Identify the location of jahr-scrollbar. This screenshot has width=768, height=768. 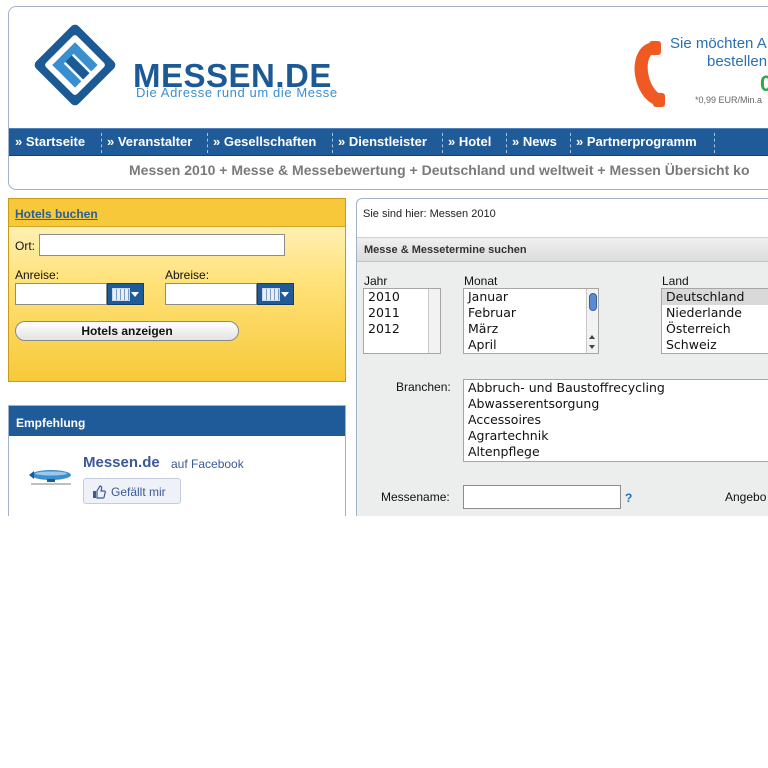
(434, 321).